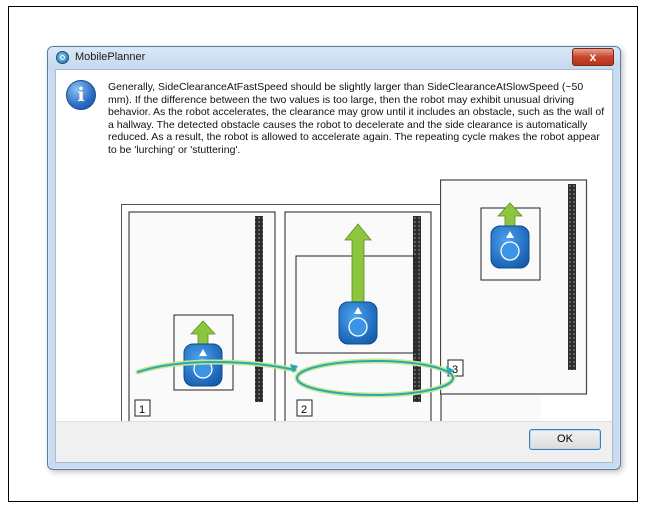  Describe the element at coordinates (62, 57) in the screenshot. I see `mobileplanner-app-icon` at that location.